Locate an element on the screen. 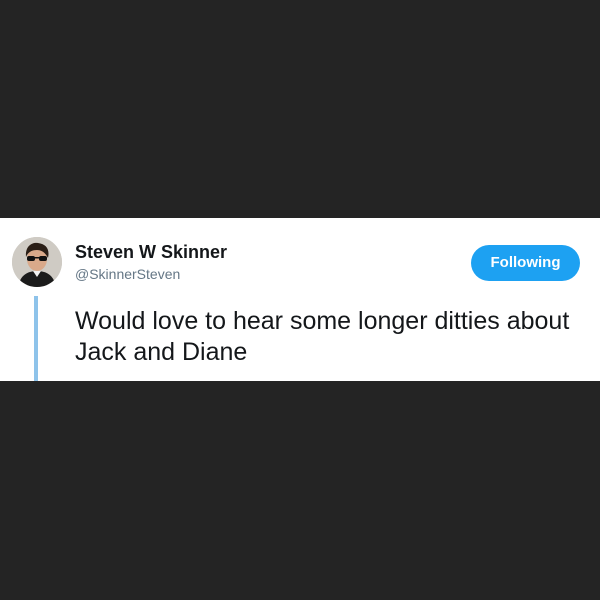 Image resolution: width=600 pixels, height=600 pixels. thread-line is located at coordinates (36, 338).